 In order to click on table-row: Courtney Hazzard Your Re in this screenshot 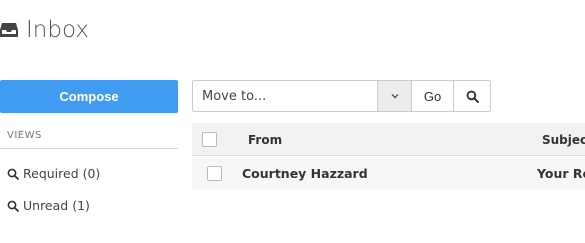, I will do `click(388, 173)`.